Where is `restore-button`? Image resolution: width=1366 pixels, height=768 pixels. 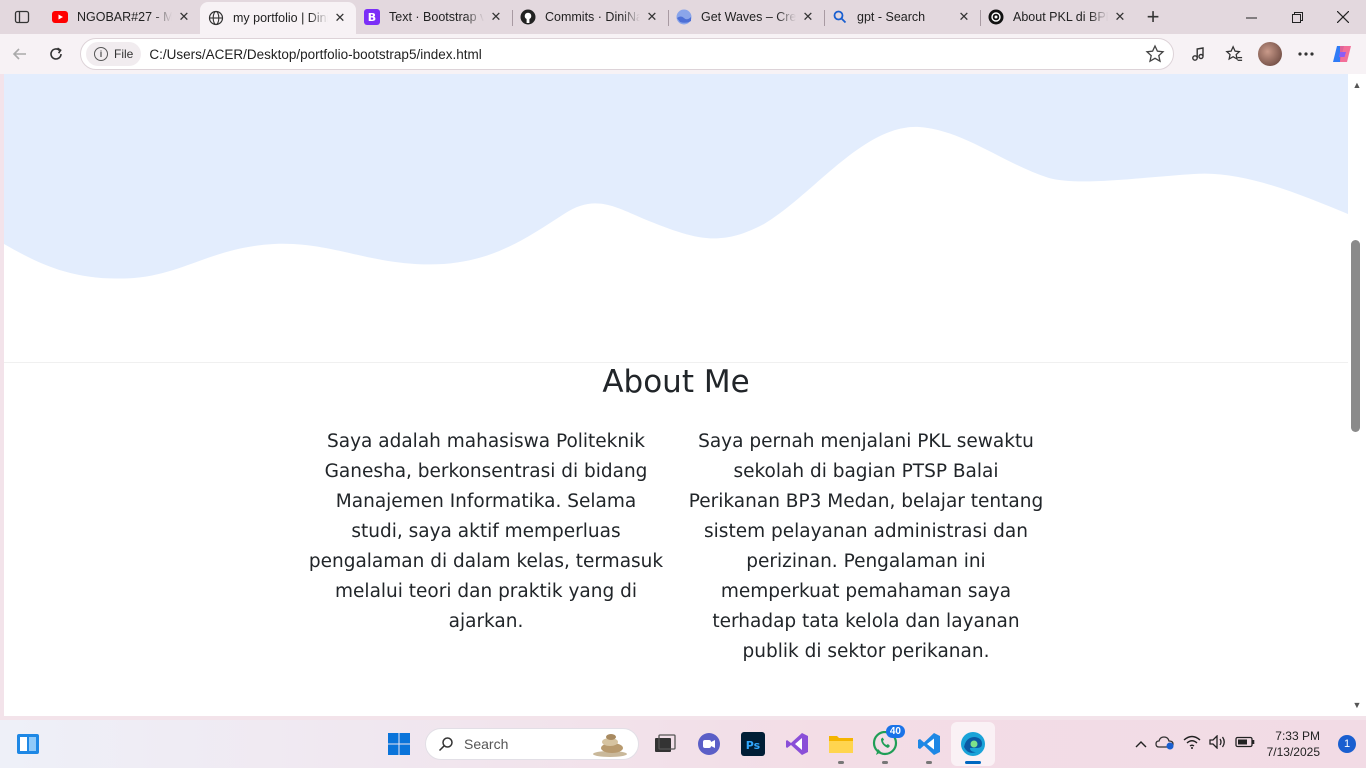
restore-button is located at coordinates (1297, 17).